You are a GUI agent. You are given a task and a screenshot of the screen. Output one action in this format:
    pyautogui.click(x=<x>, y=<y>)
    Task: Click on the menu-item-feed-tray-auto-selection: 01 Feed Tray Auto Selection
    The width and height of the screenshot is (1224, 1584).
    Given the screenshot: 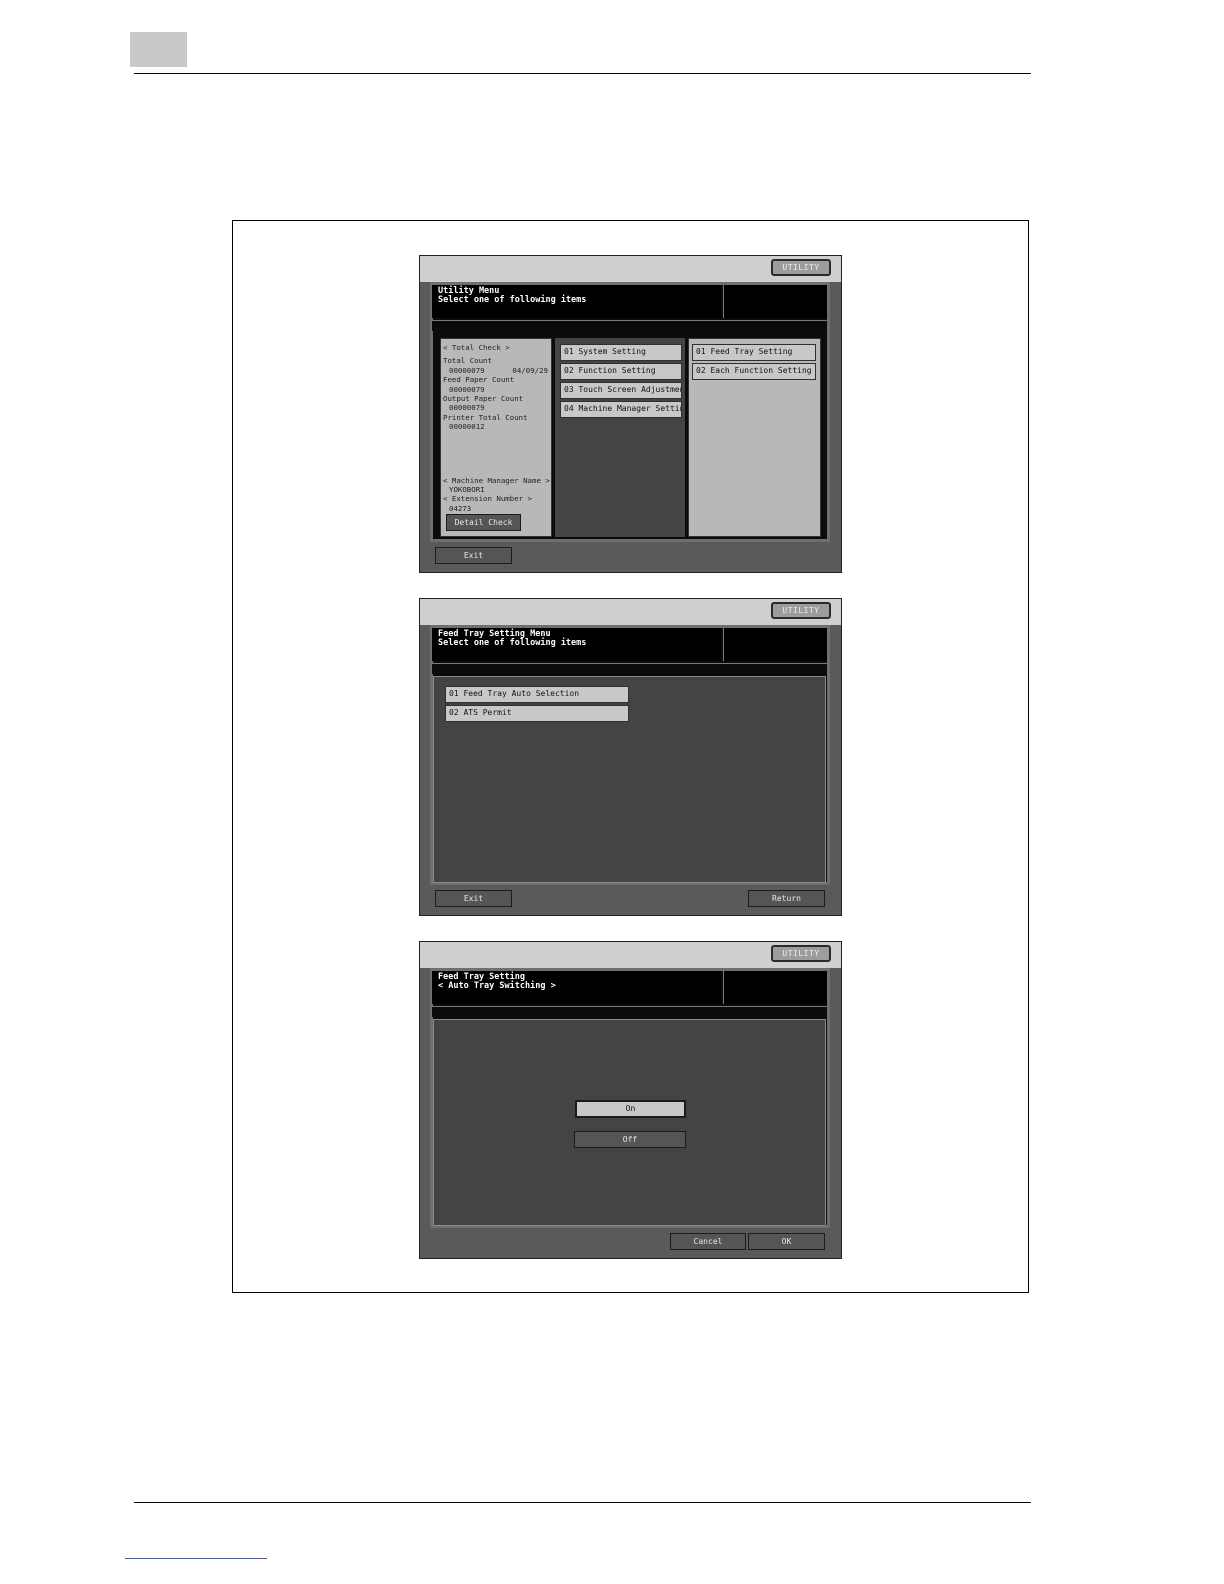 What is the action you would take?
    pyautogui.click(x=537, y=694)
    